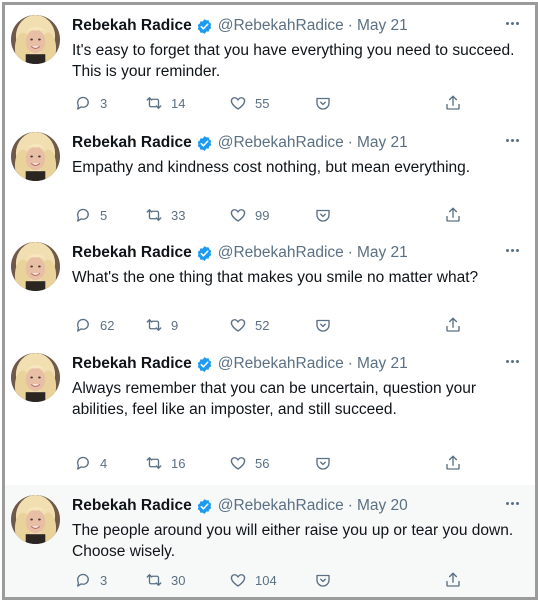 This screenshot has width=538, height=600. Describe the element at coordinates (249, 215) in the screenshot. I see `like-button: 99` at that location.